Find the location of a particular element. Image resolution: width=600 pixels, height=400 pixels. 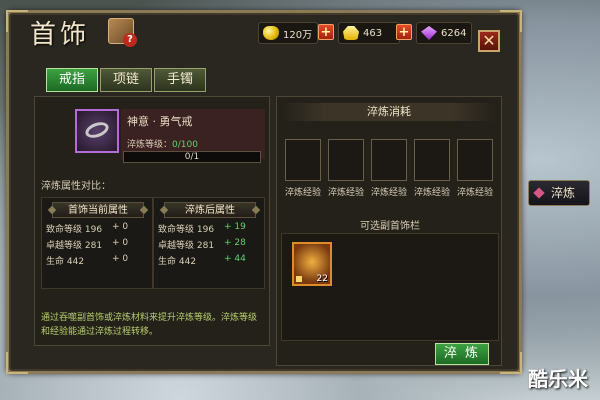

attr-row: 卓越等级 281 + 28 is located at coordinates (211, 245).